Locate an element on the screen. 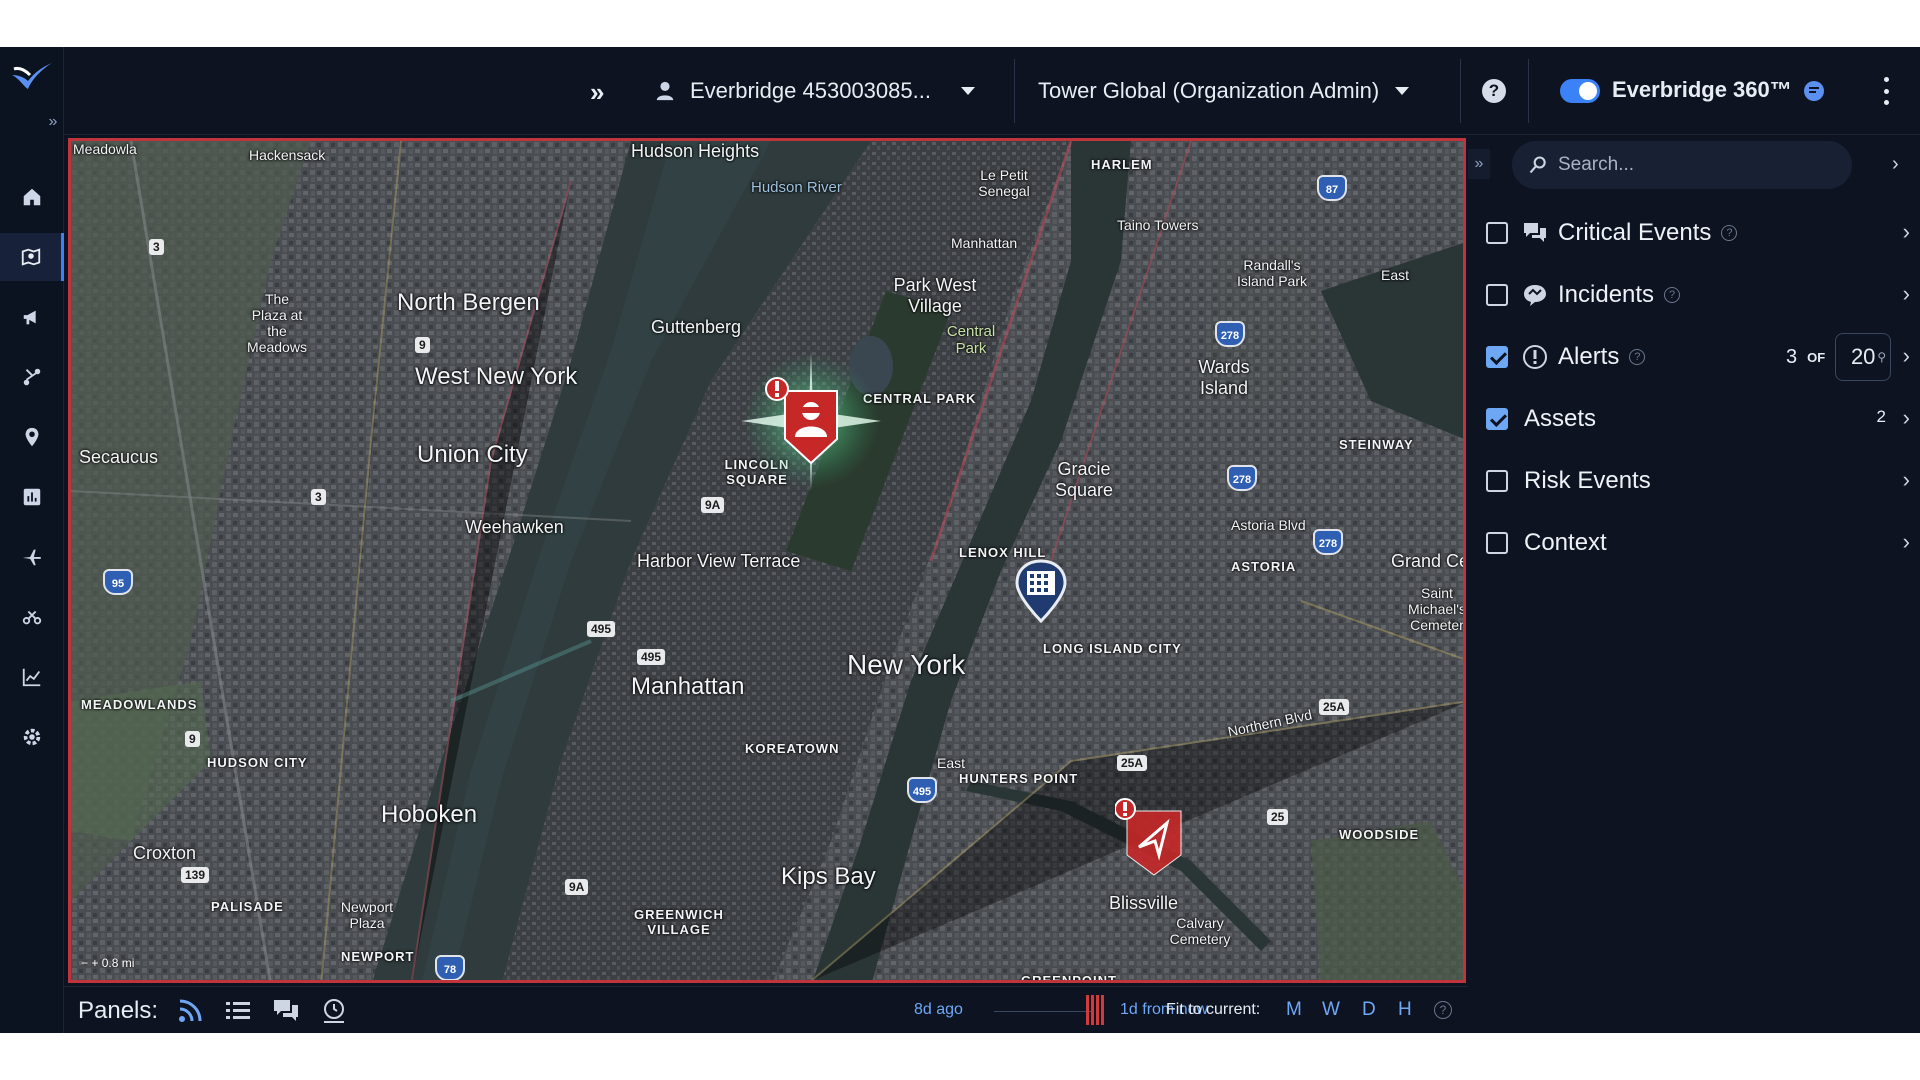  map-label: Union City is located at coordinates (472, 454).